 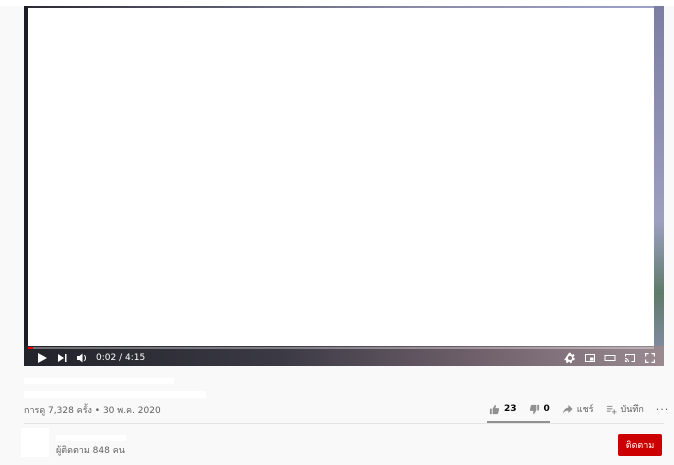 What do you see at coordinates (630, 358) in the screenshot?
I see `cast-icon` at bounding box center [630, 358].